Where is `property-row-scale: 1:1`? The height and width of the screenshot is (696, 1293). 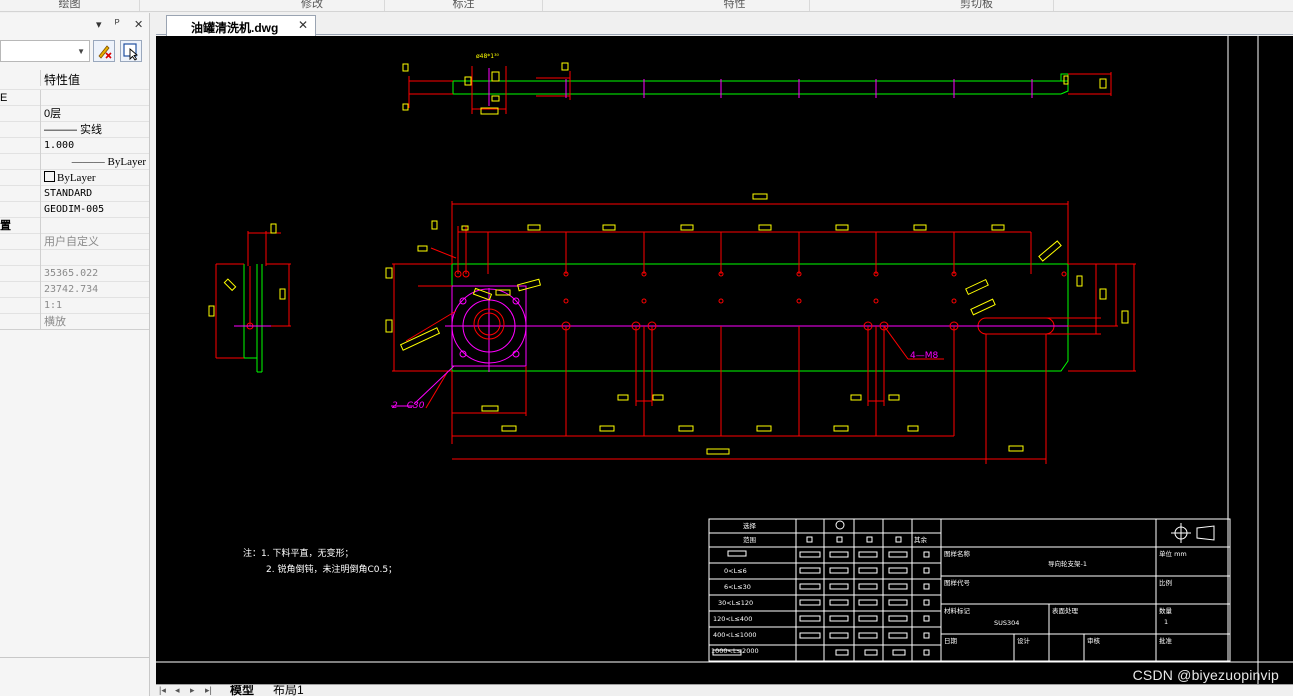
property-row-scale: 1:1 is located at coordinates (74, 306).